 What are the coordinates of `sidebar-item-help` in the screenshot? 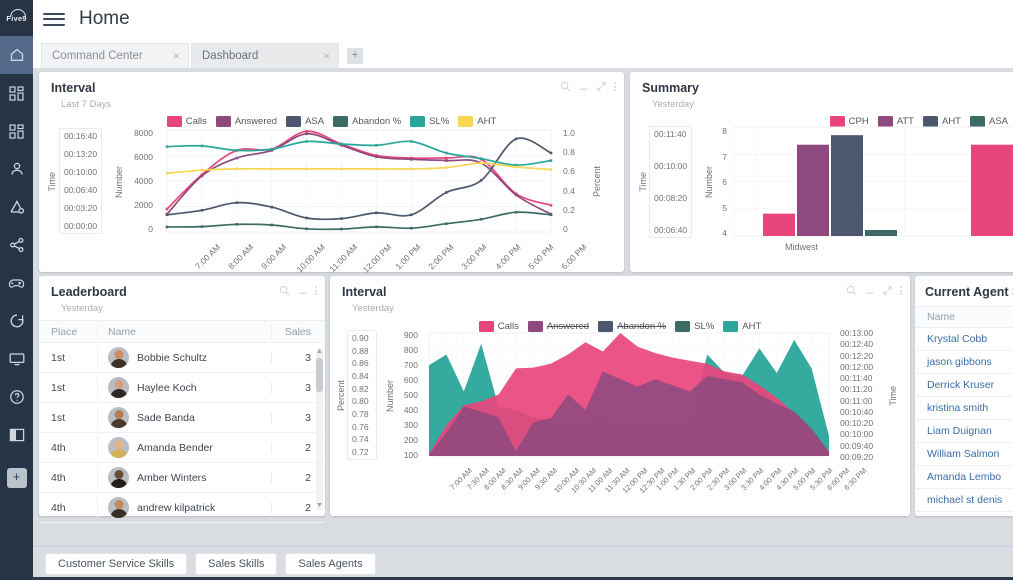 It's located at (16, 397).